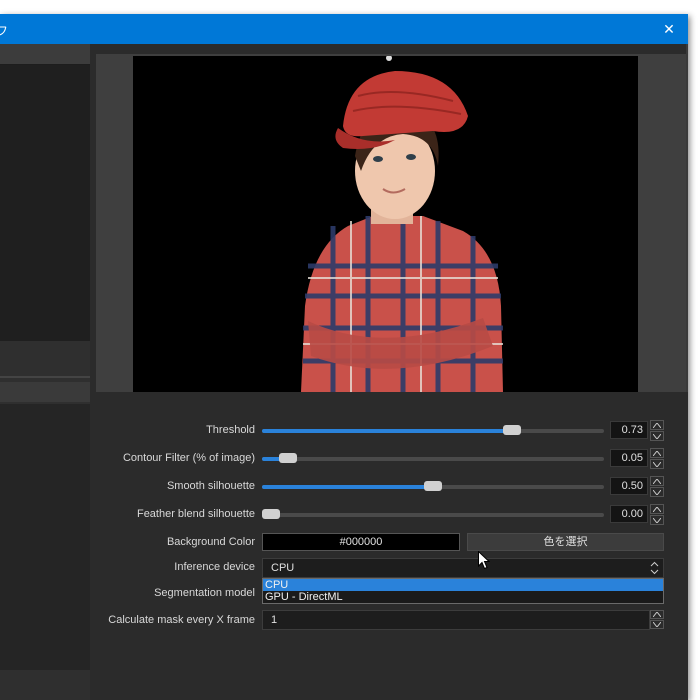 This screenshot has height=700, width=700. I want to click on background-color-row: Background Color #000000 色を選択, so click(389, 543).